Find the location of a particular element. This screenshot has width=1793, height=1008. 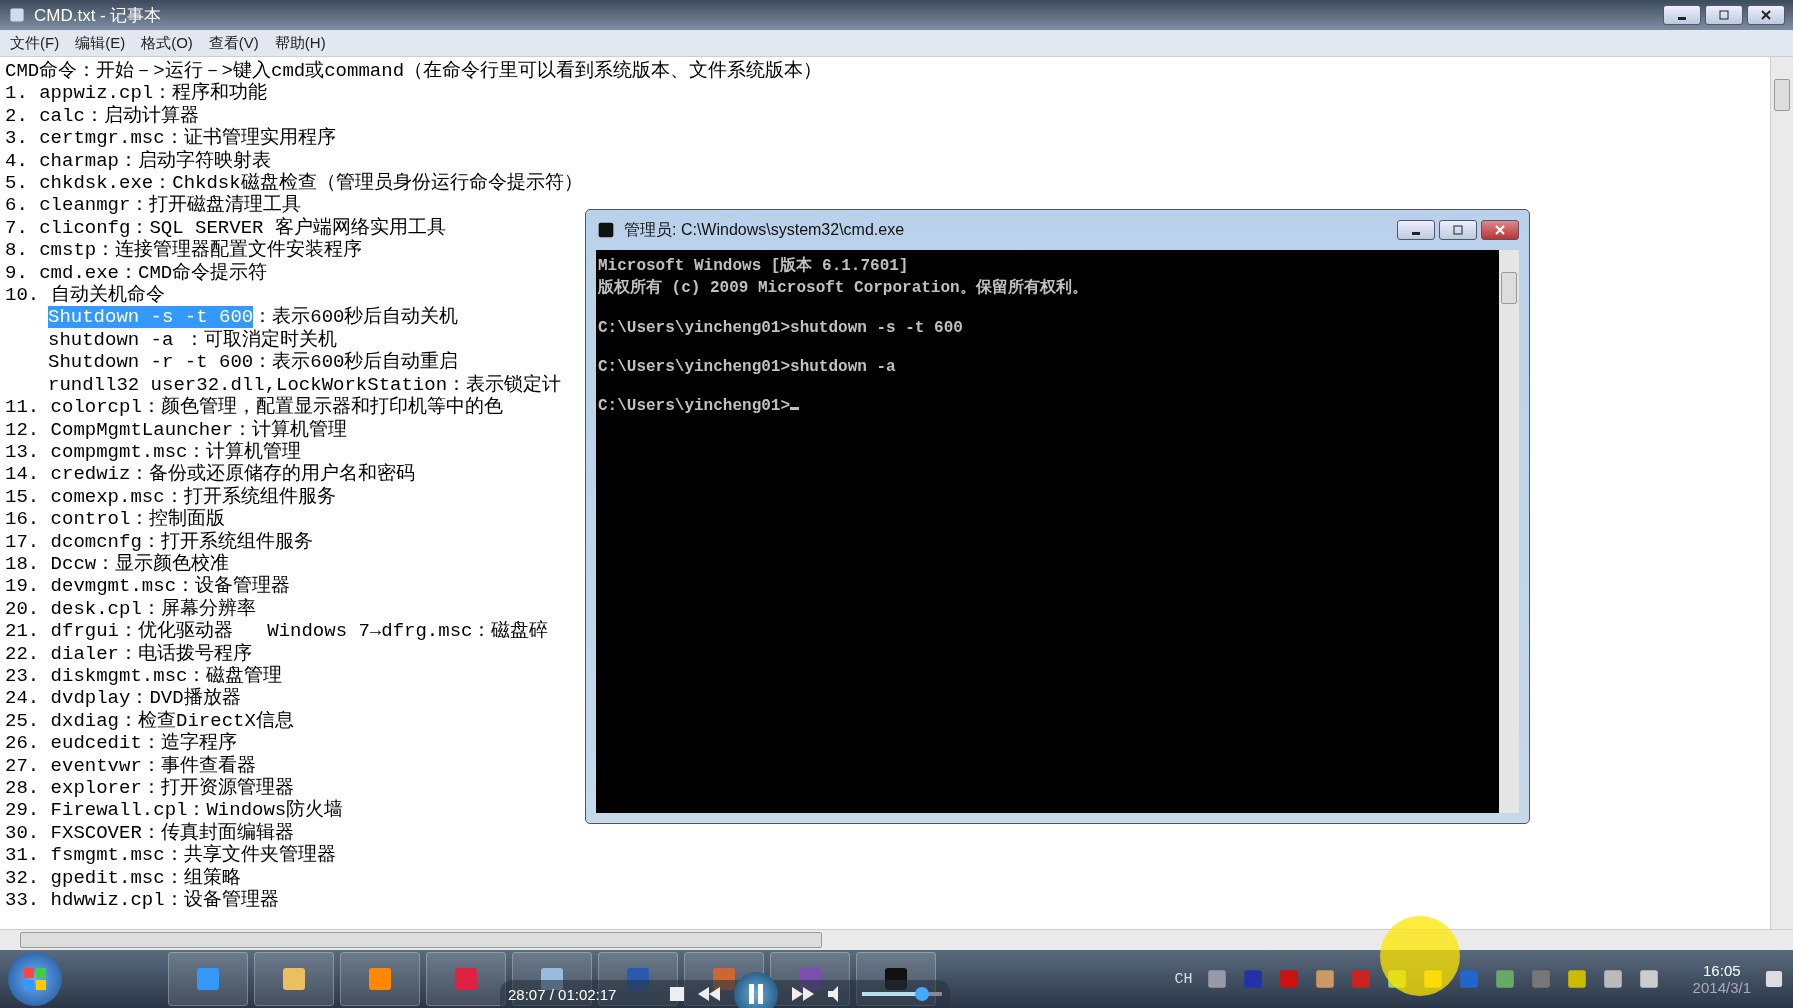

text-line: rundll32 user32.dll,LockWorkStation：表示锁定计 is located at coordinates (305, 384).